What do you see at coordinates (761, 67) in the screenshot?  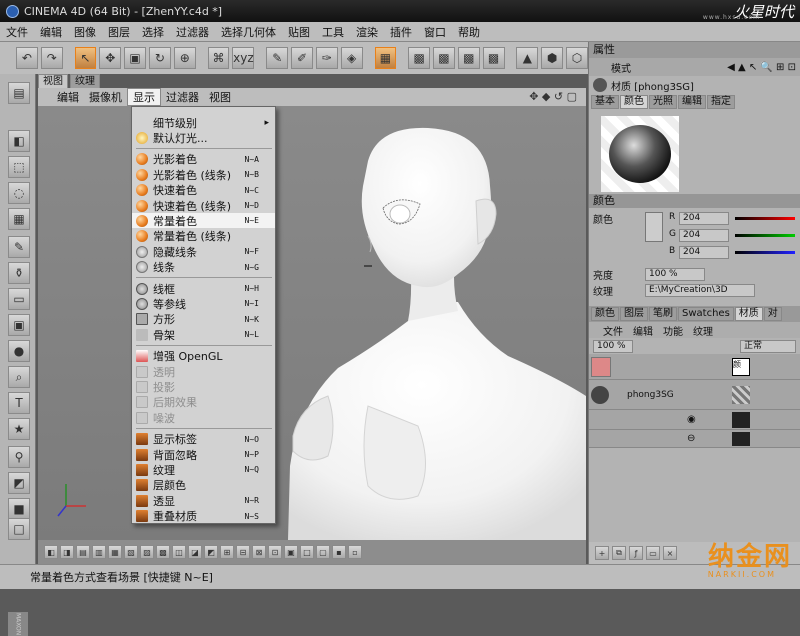 I see `mode-nav-icons: ◀ ▲ ↖ 🔍 ⊞ ⊡` at bounding box center [761, 67].